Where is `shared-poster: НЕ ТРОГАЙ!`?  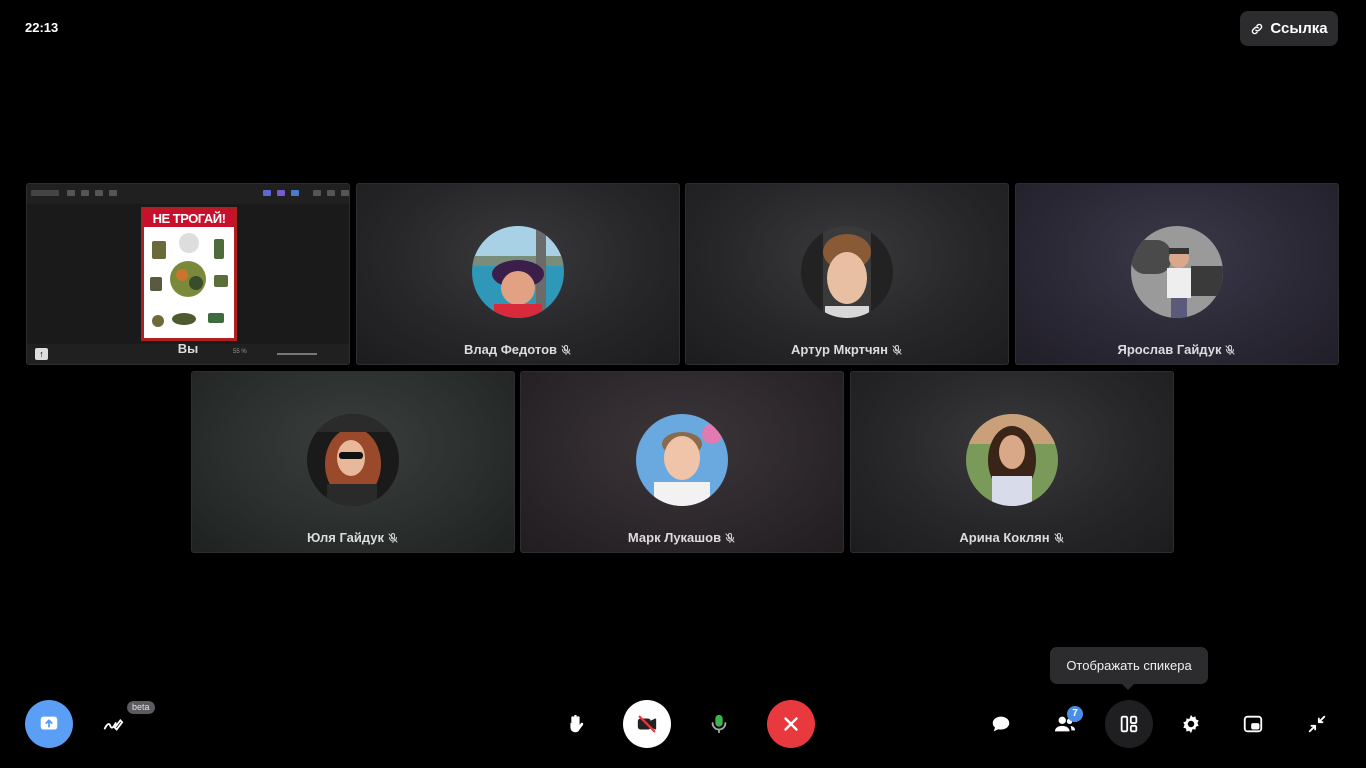 shared-poster: НЕ ТРОГАЙ! is located at coordinates (189, 274).